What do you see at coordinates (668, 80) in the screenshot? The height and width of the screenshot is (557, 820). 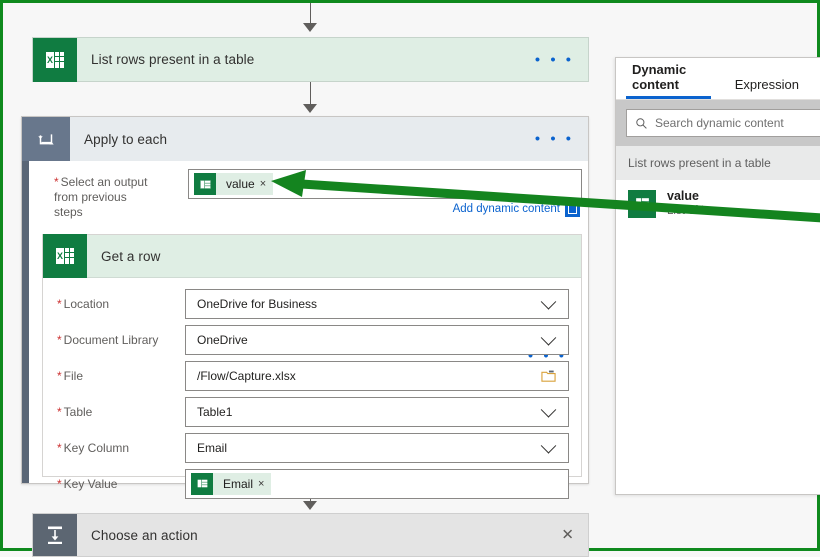 I see `tab-dynamic-content: Dynamic content` at bounding box center [668, 80].